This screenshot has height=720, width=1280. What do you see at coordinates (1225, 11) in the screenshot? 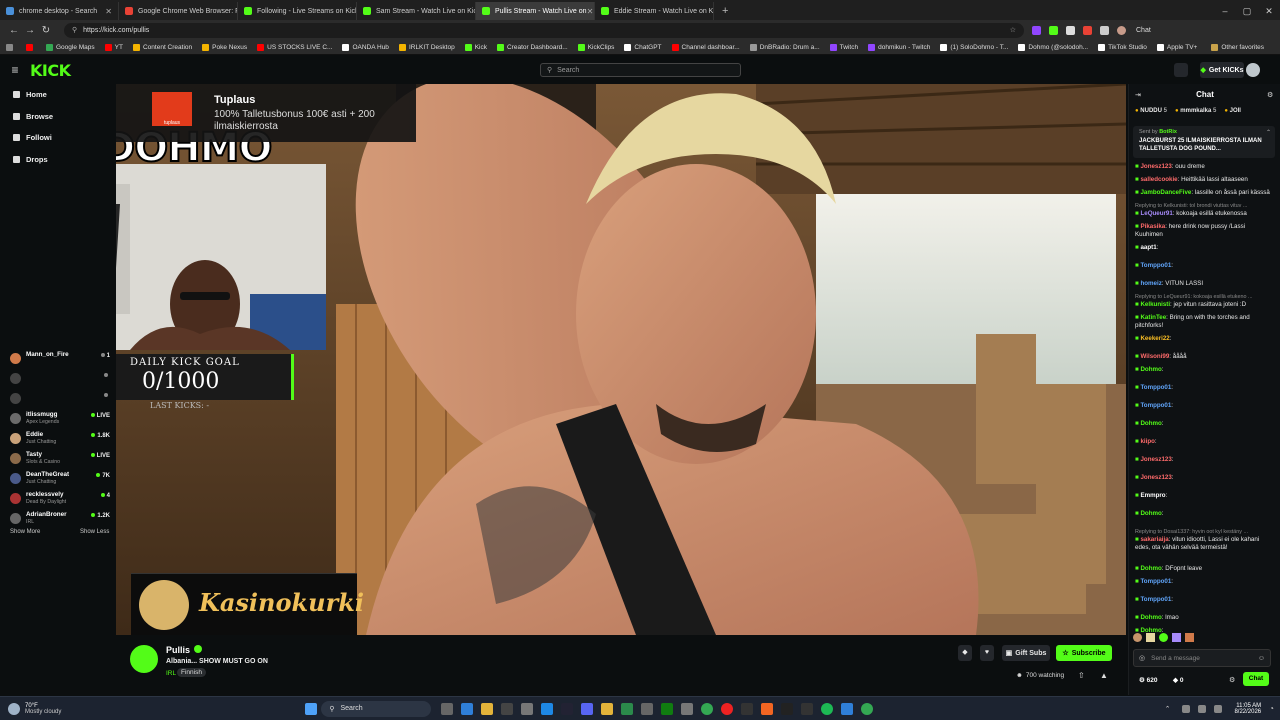
I see `minimize-icon: –` at bounding box center [1225, 11].